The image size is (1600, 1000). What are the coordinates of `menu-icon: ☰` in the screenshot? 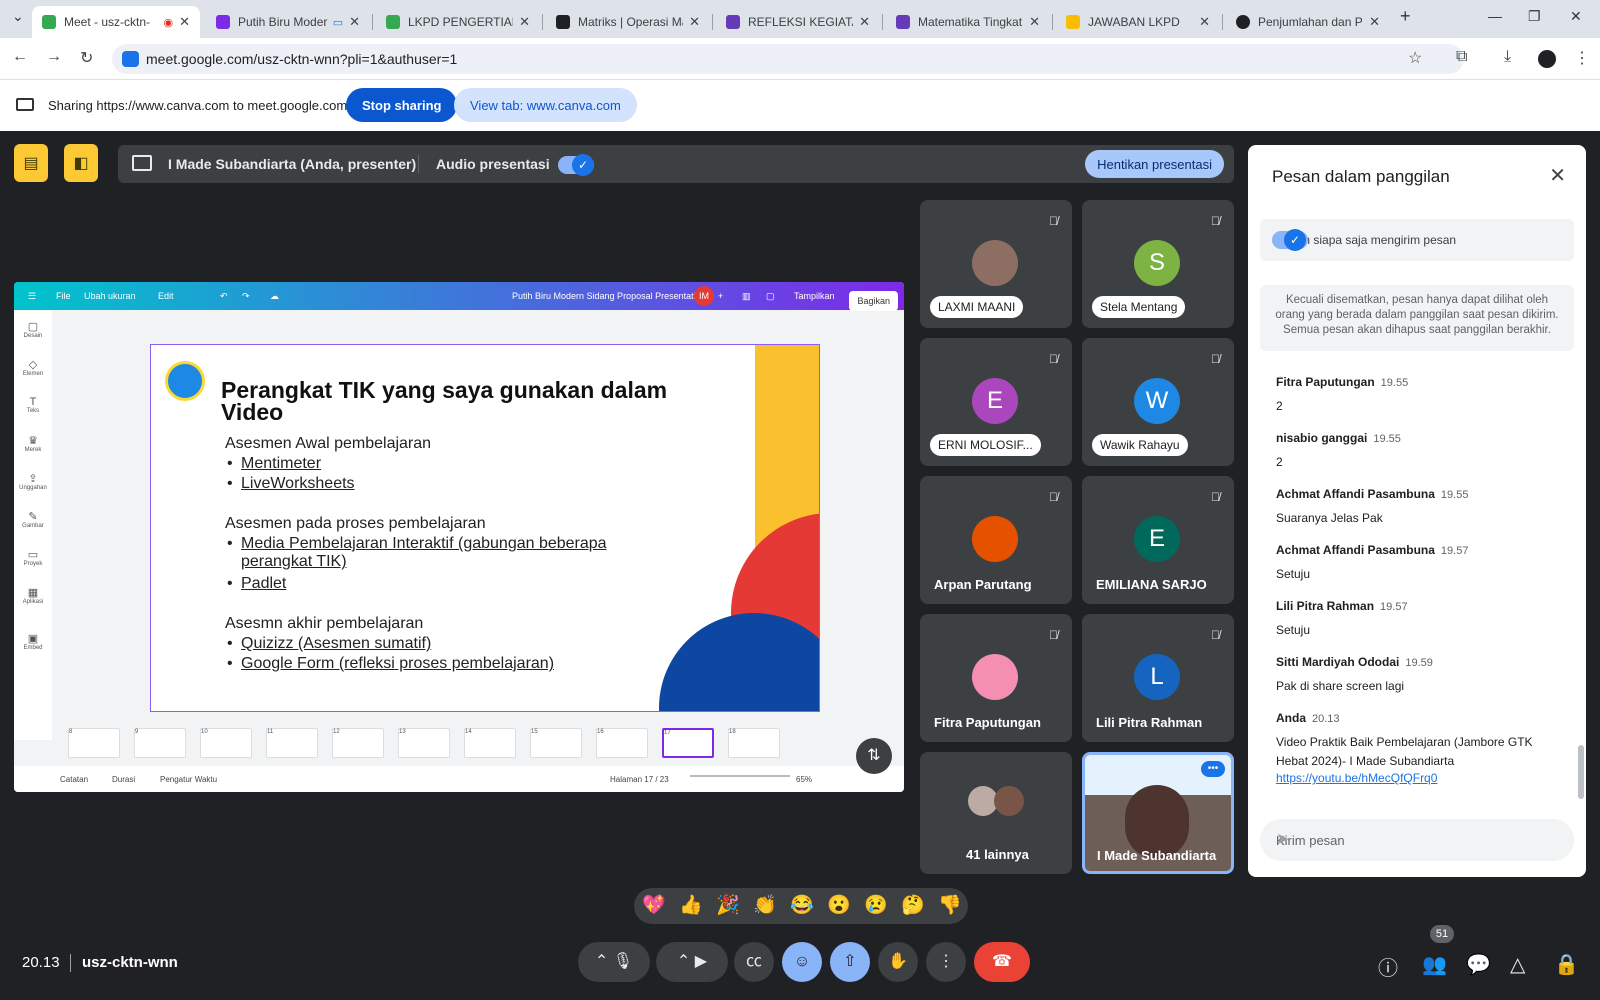 It's located at (32, 296).